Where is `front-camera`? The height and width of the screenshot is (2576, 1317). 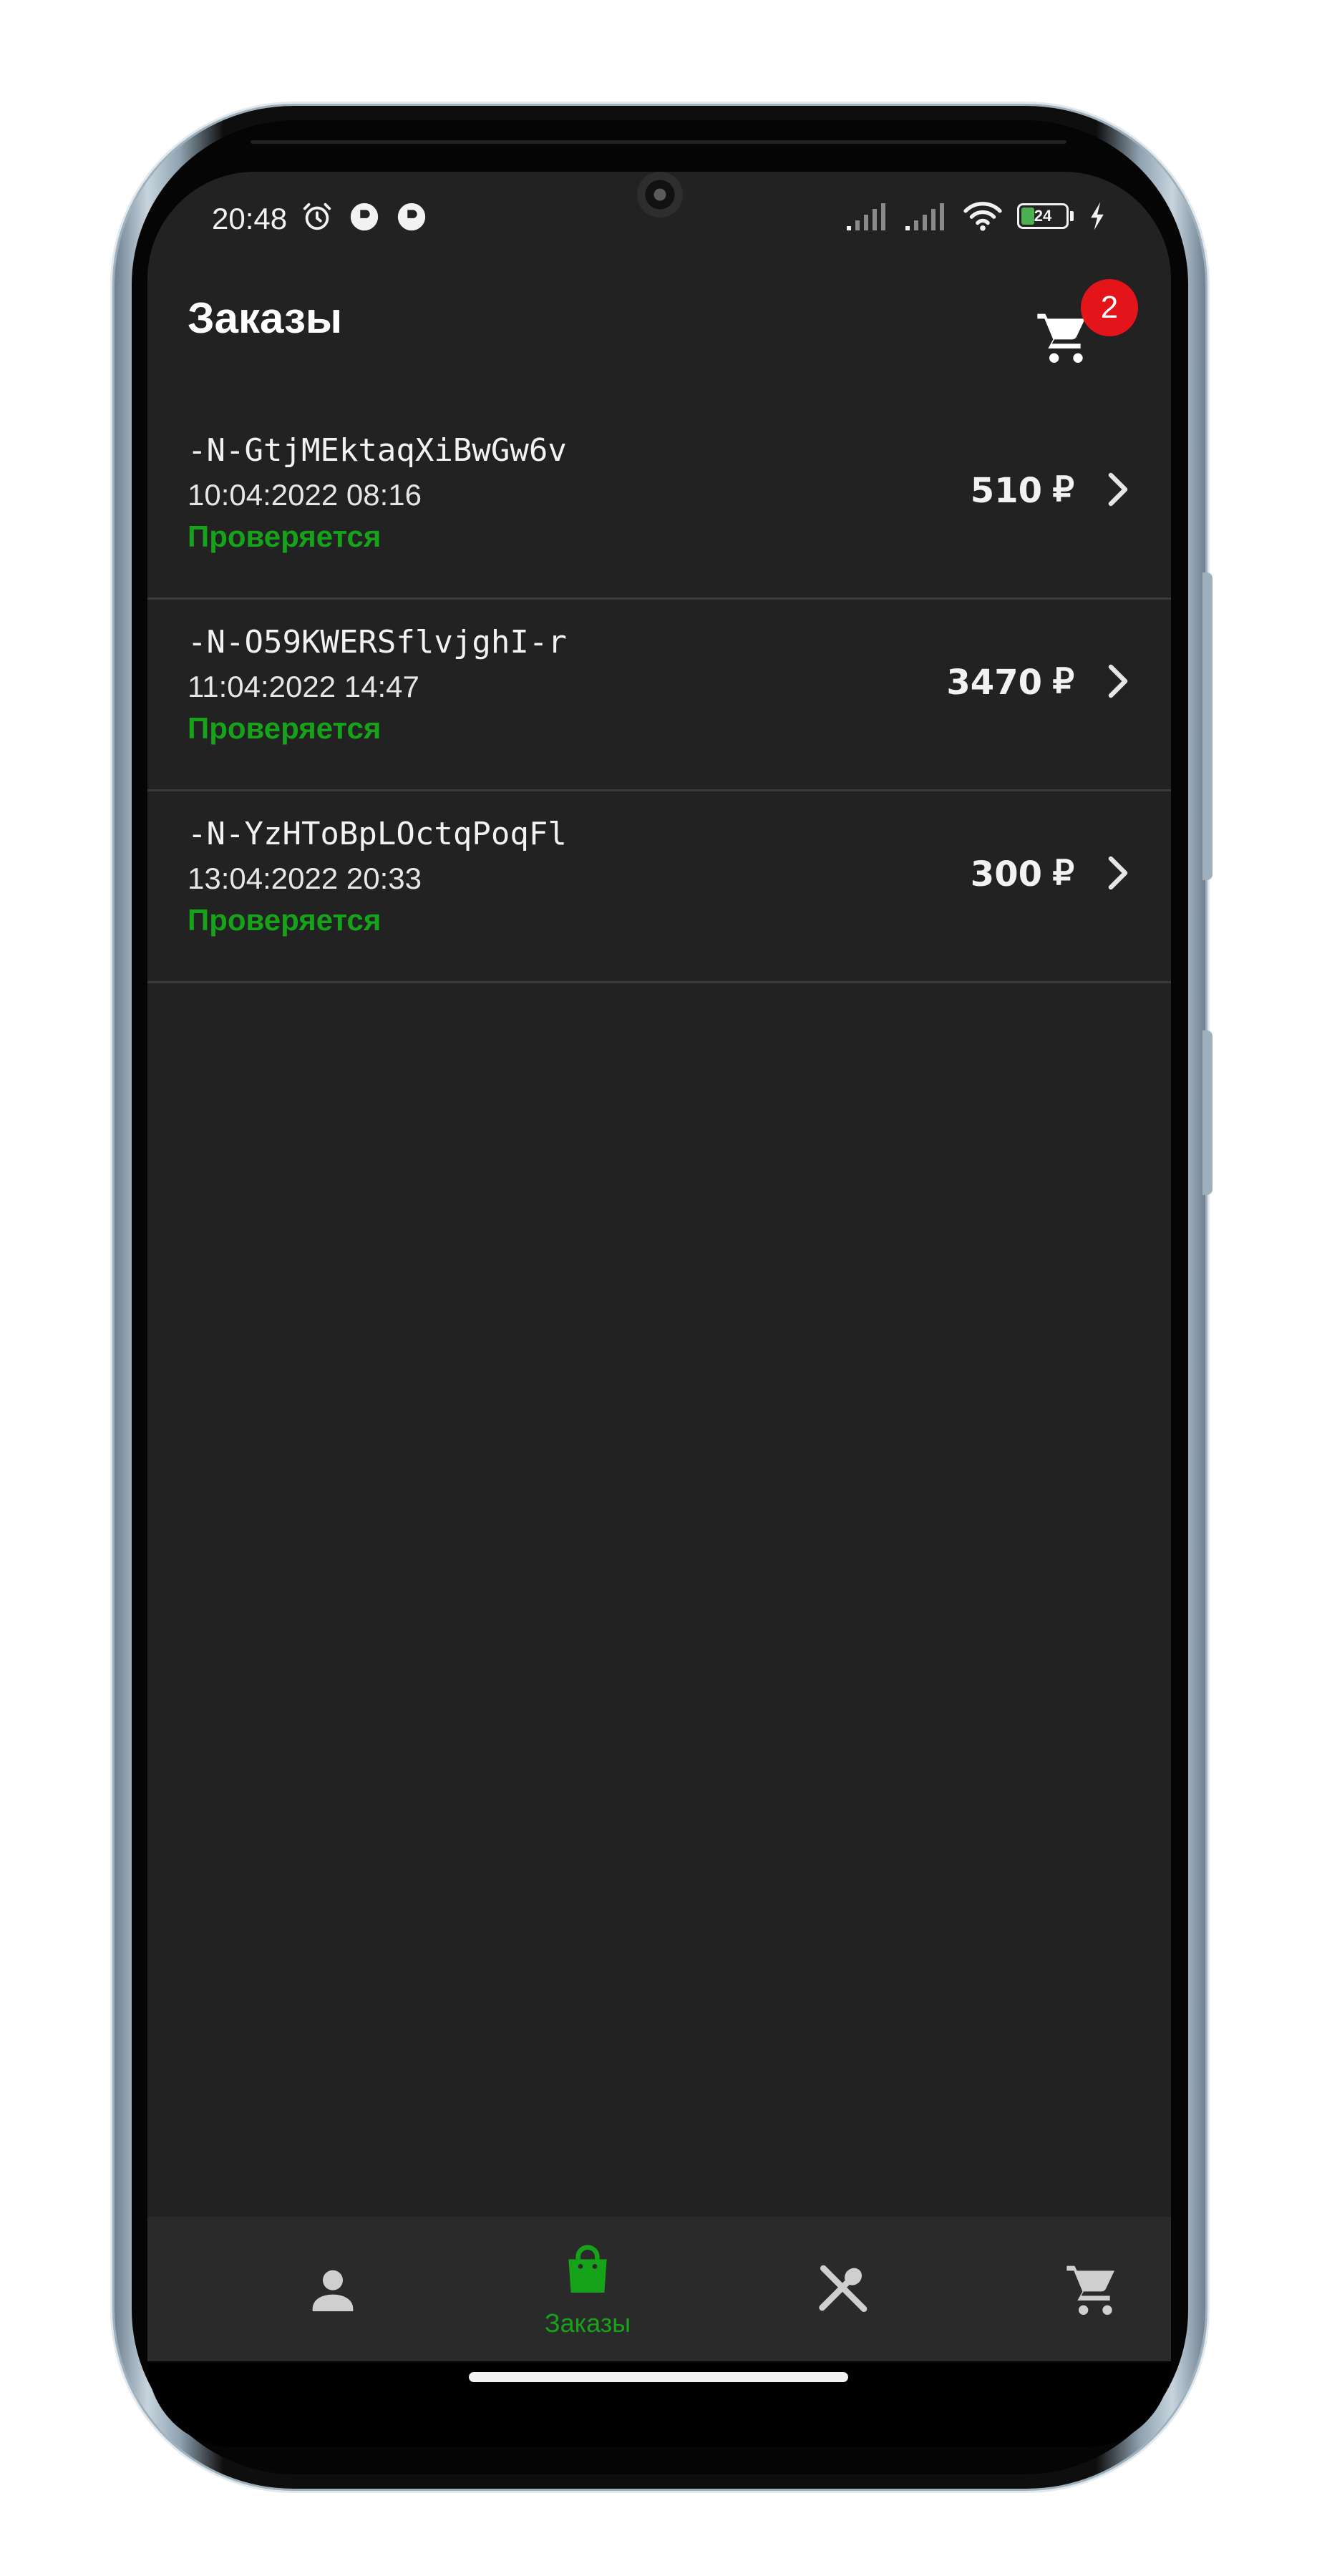
front-camera is located at coordinates (660, 195).